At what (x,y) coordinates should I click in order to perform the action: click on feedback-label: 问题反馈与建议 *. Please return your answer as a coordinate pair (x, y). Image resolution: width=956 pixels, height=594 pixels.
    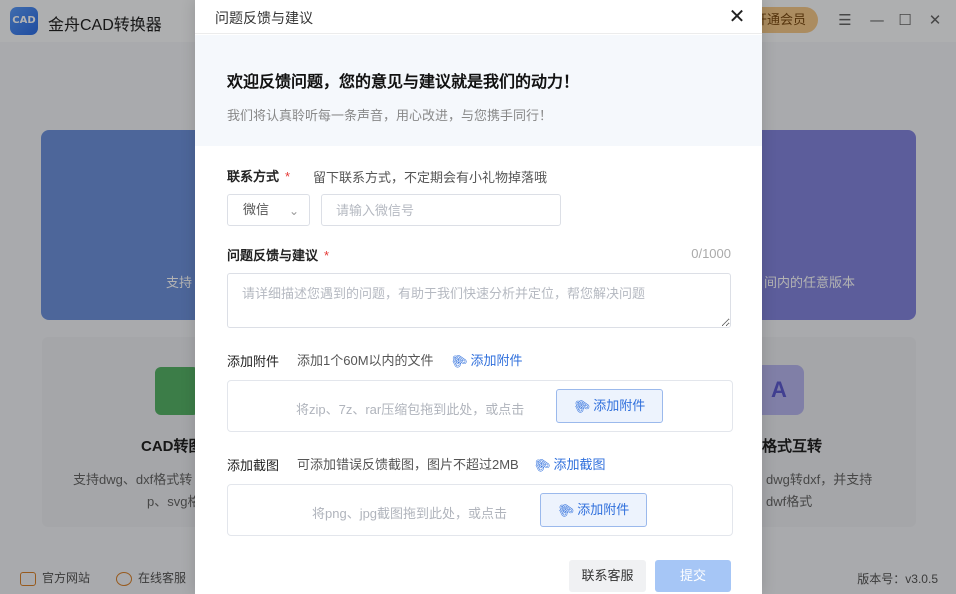
    Looking at the image, I should click on (278, 255).